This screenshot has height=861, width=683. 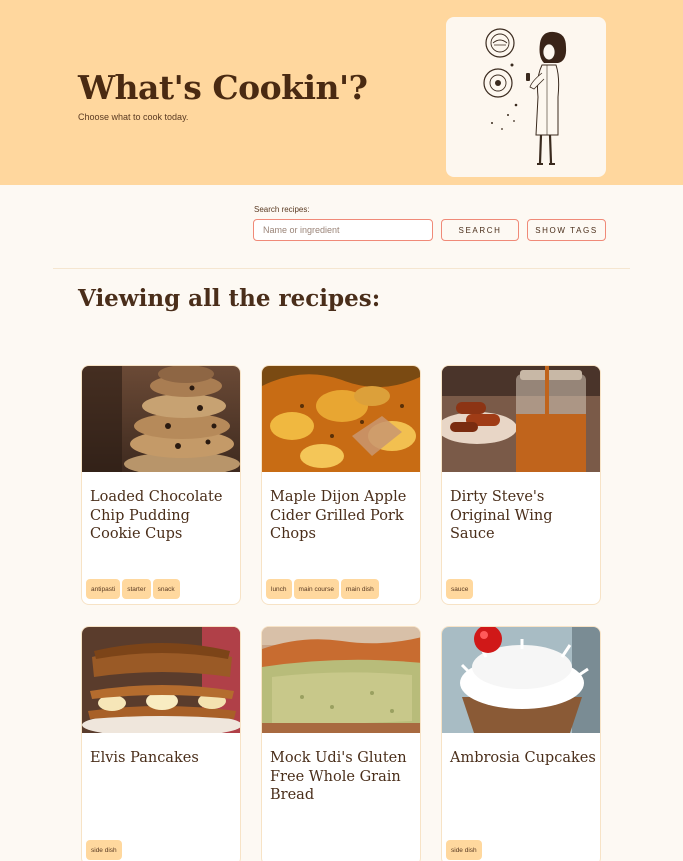 What do you see at coordinates (523, 516) in the screenshot?
I see `recipe-title: Dirty Steve's Original Wing Sauce` at bounding box center [523, 516].